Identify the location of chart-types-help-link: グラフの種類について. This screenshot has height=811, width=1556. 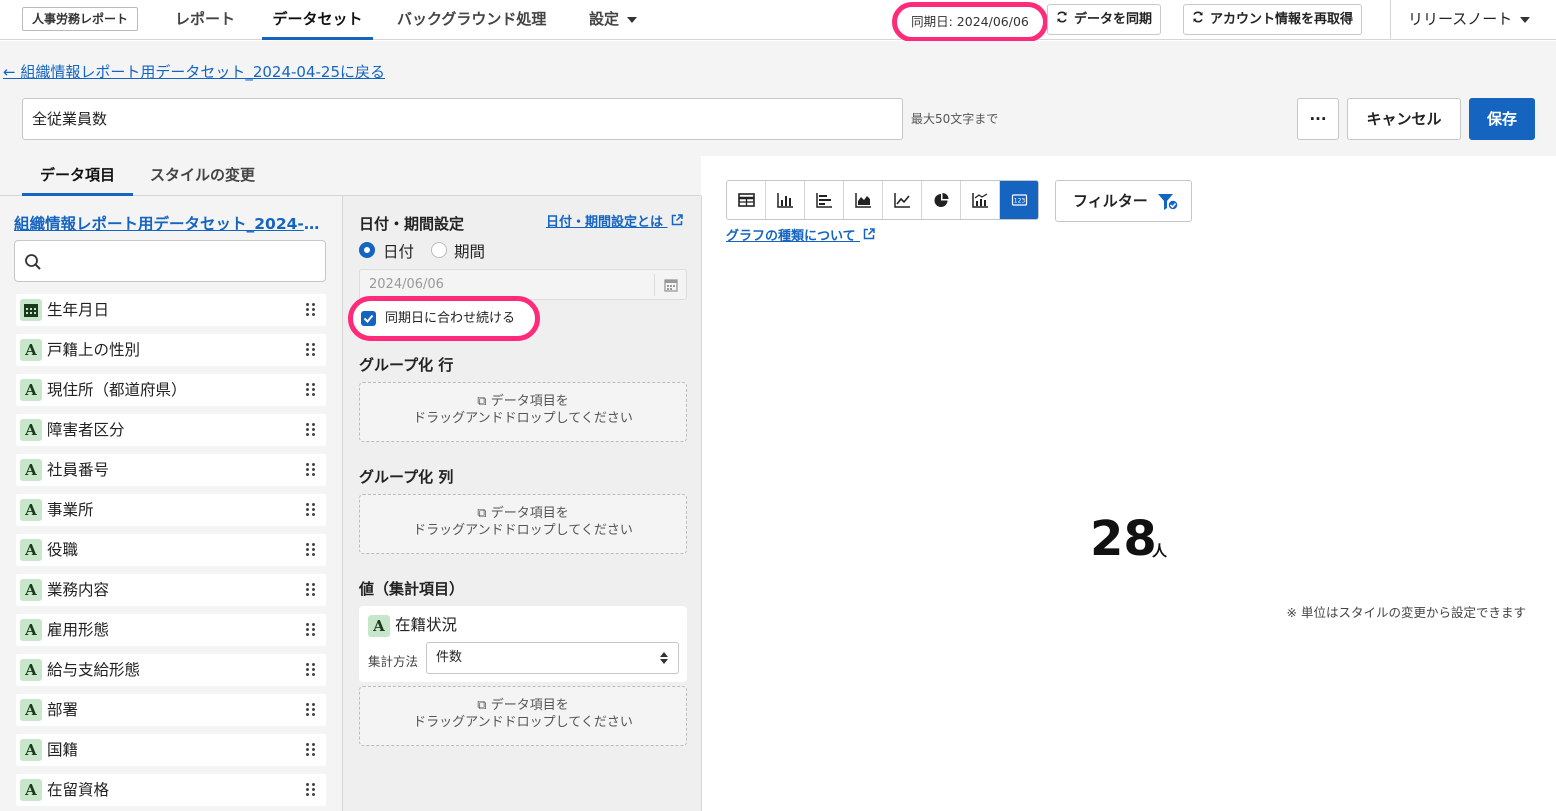
(800, 234).